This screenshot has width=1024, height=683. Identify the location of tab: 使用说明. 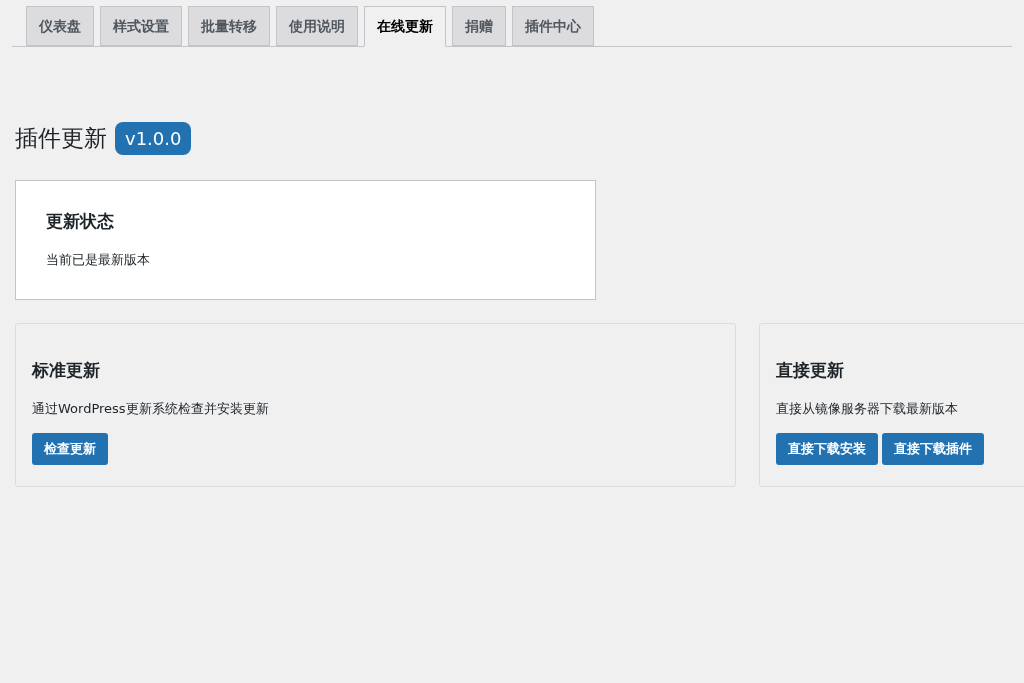
(317, 26).